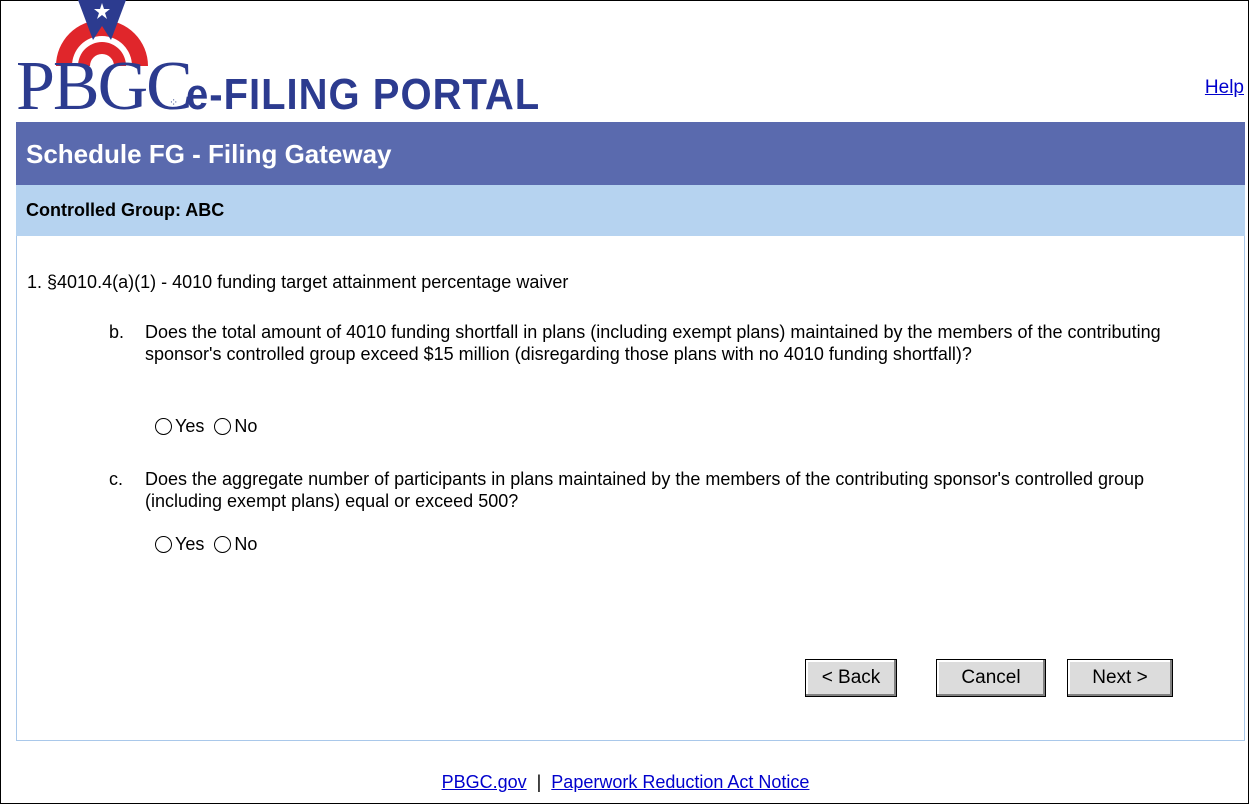  Describe the element at coordinates (484, 782) in the screenshot. I see `pbgc-gov-link: PBGC.gov` at that location.